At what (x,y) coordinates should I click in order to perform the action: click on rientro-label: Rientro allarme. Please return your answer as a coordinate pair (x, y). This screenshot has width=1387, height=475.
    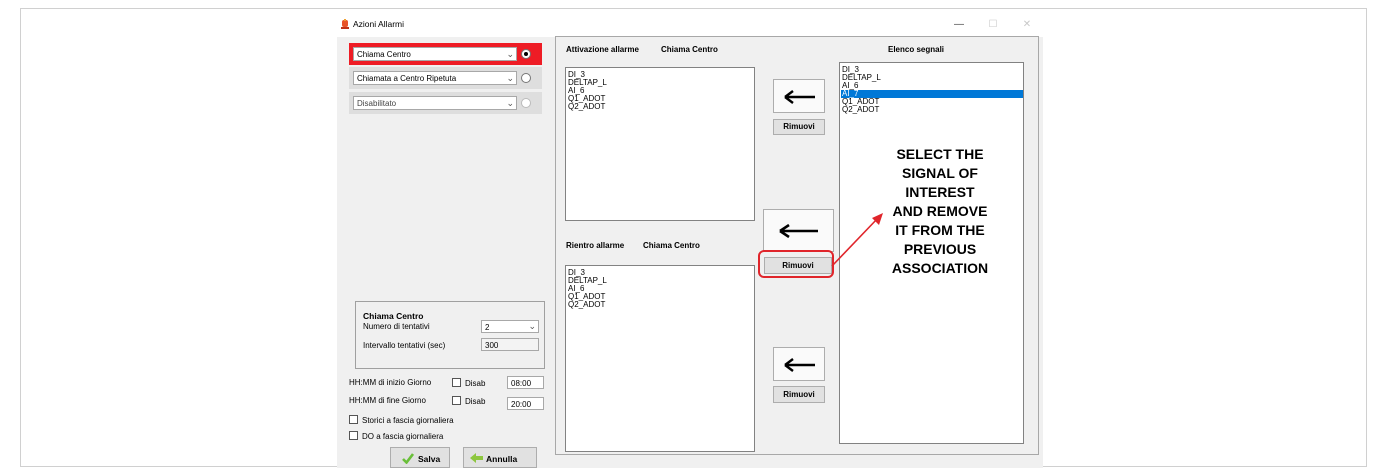
    Looking at the image, I should click on (595, 245).